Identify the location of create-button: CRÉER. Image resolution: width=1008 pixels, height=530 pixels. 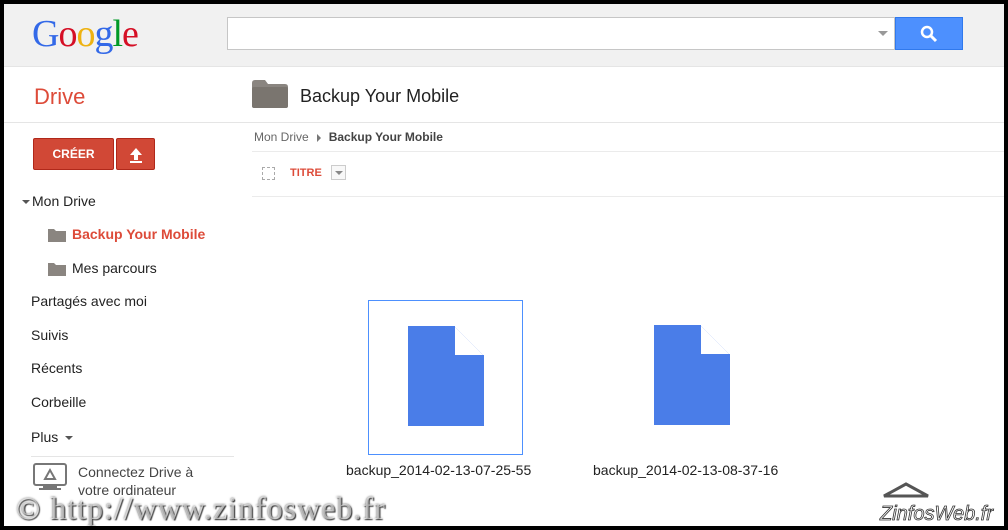
(73, 154).